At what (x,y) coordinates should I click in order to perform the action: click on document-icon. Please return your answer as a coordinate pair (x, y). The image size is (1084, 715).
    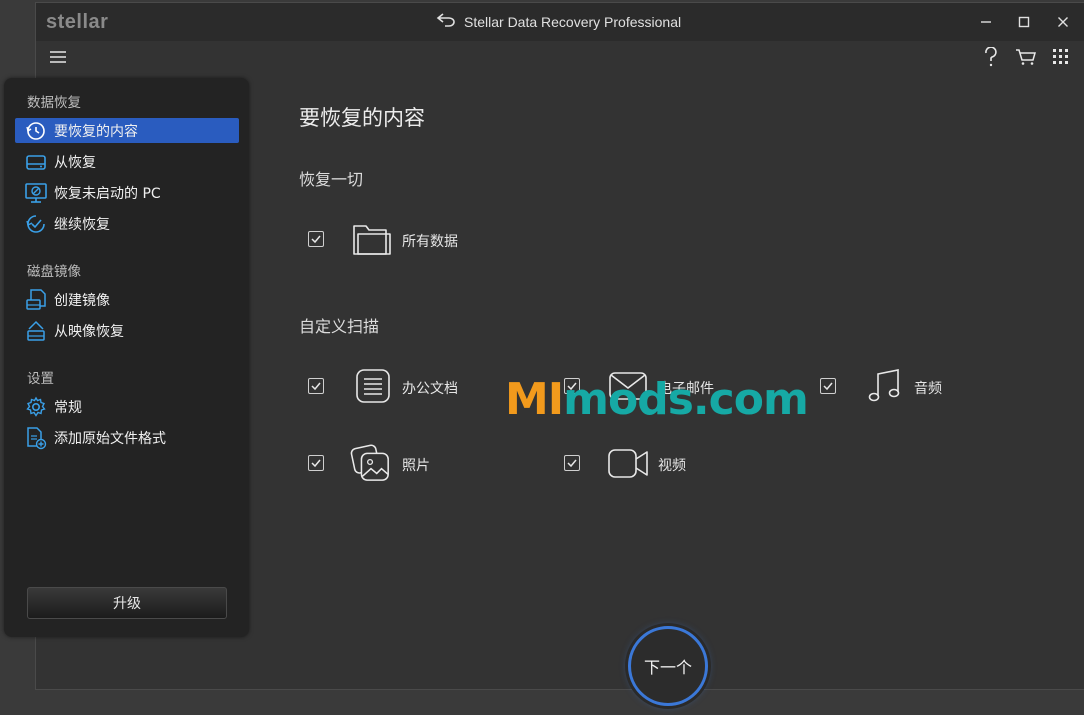
    Looking at the image, I should click on (373, 386).